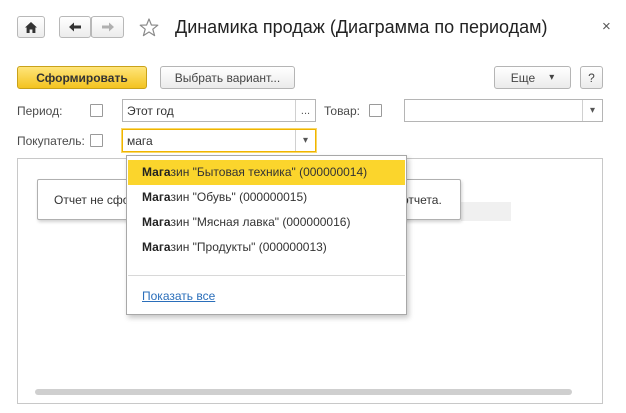 The height and width of the screenshot is (413, 626). I want to click on dropdown-item-rest: зин "Бытовая техника" (000000014), so click(269, 172).